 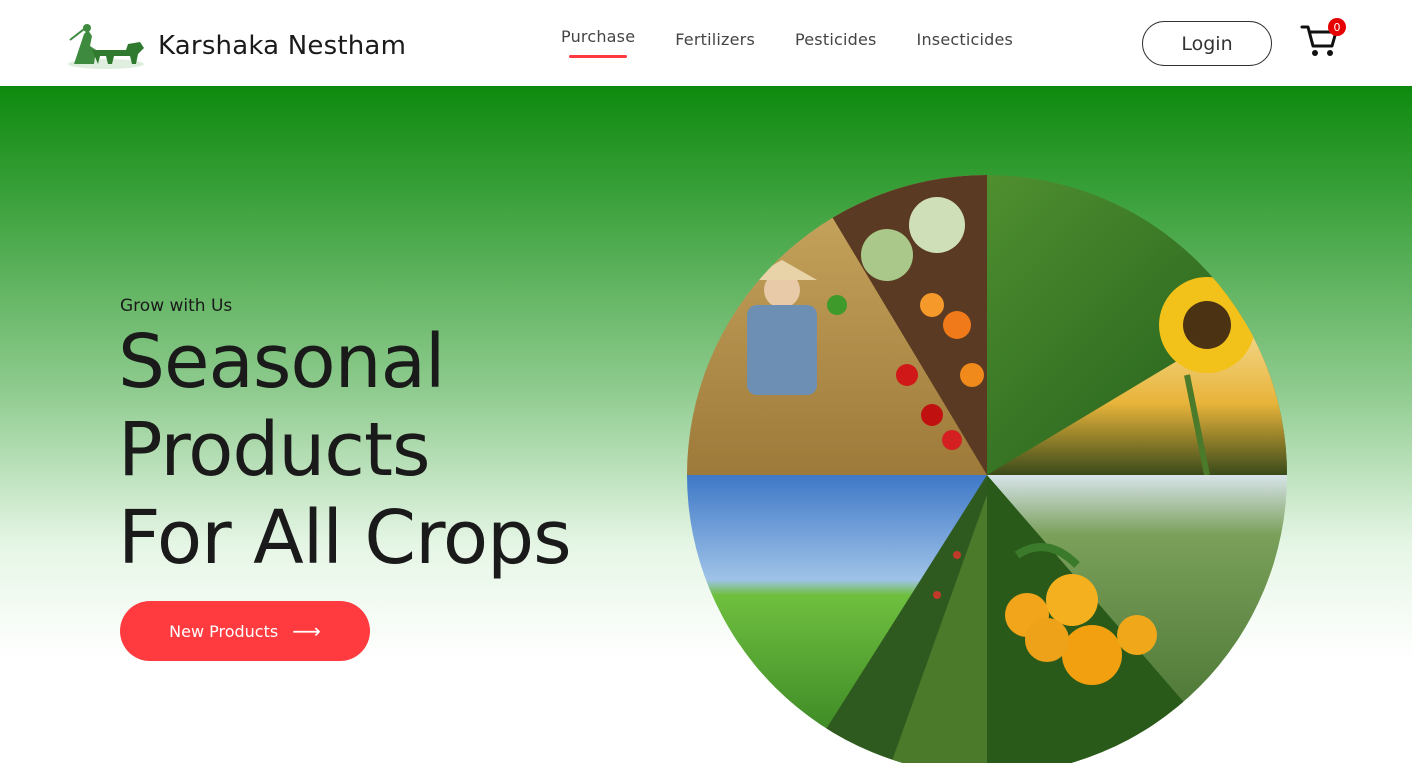 I want to click on login-button: Login, so click(x=1207, y=43).